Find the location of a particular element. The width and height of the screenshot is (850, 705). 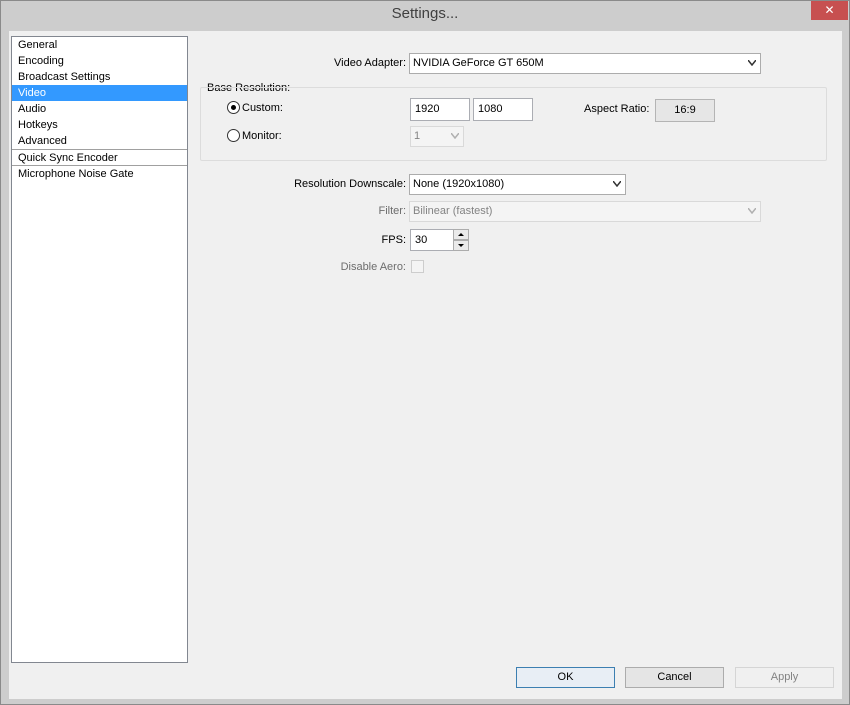

fps-stepper is located at coordinates (461, 240).